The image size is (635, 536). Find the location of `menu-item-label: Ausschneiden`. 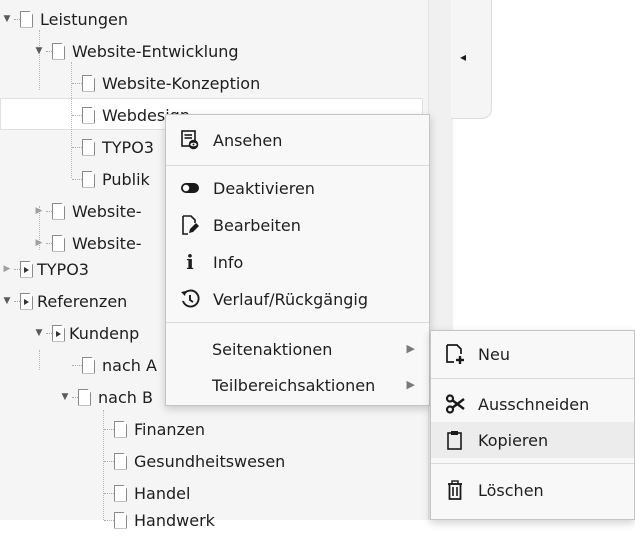

menu-item-label: Ausschneiden is located at coordinates (534, 404).